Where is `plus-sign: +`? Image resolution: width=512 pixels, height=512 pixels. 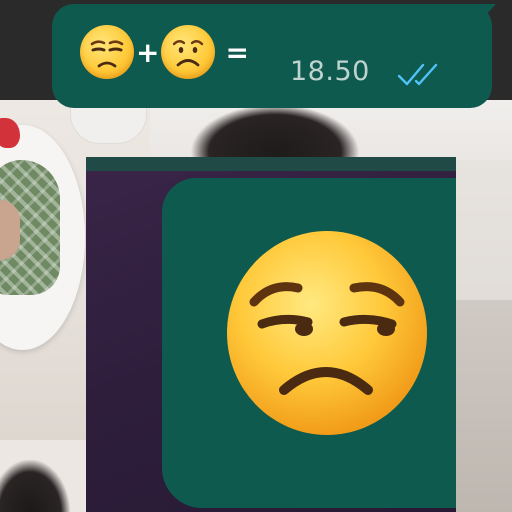 plus-sign: + is located at coordinates (148, 52).